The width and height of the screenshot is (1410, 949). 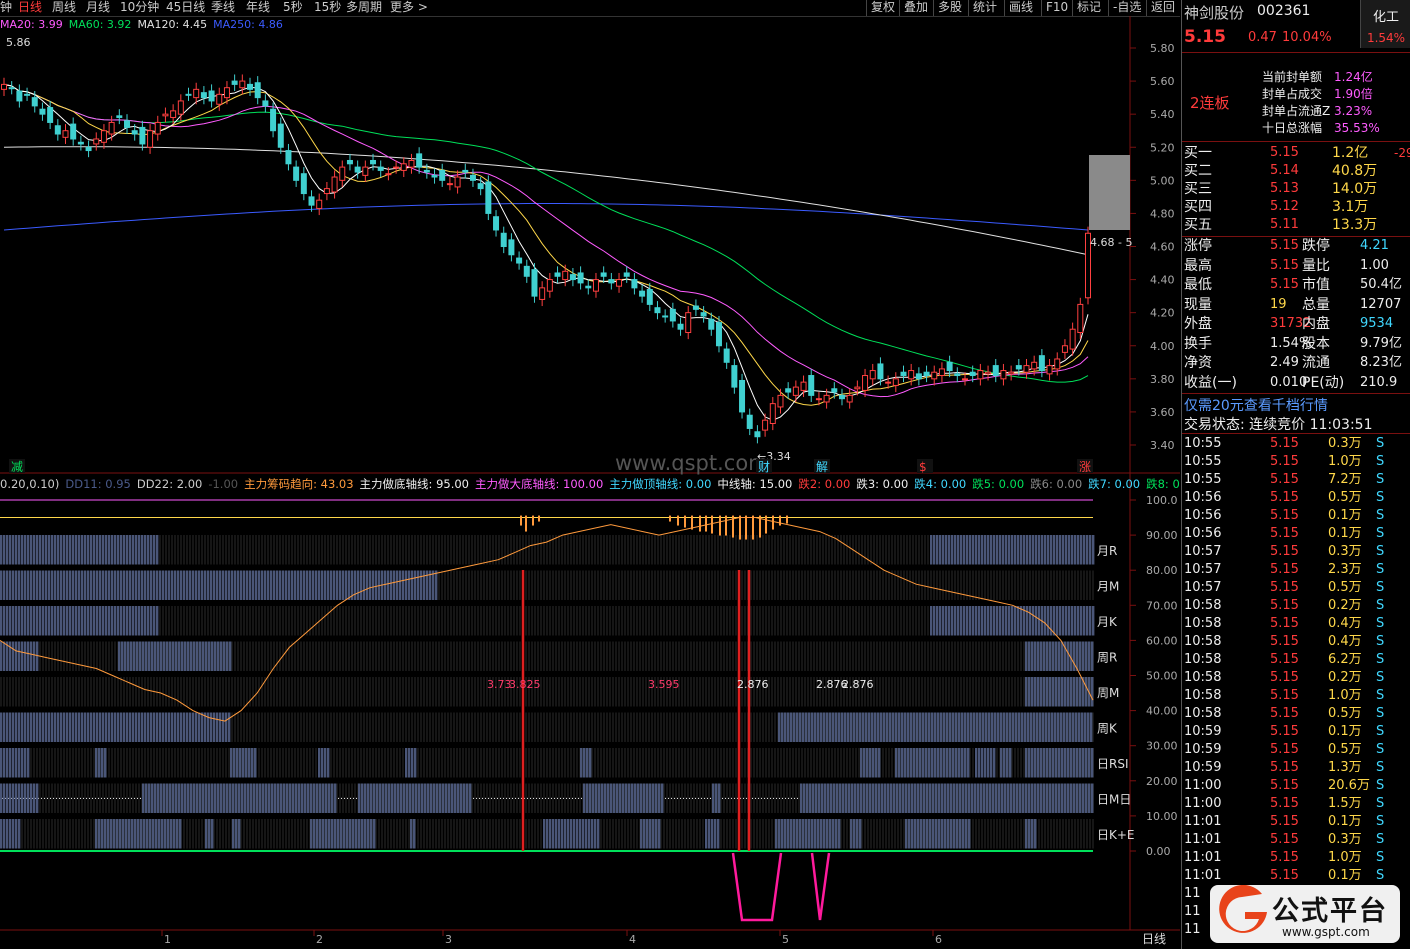 I want to click on promo-link: 仅需20元查看千档行情, so click(x=1256, y=405).